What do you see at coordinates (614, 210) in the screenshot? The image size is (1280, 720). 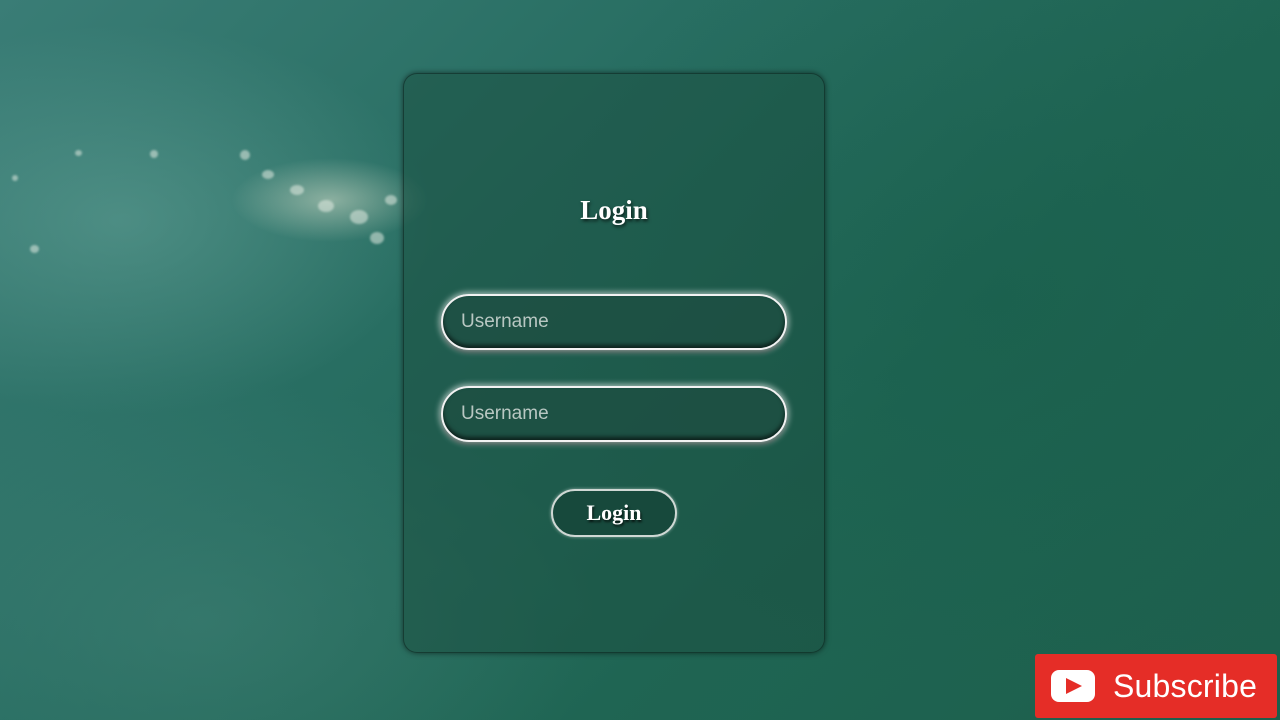 I see `login-title: Login` at bounding box center [614, 210].